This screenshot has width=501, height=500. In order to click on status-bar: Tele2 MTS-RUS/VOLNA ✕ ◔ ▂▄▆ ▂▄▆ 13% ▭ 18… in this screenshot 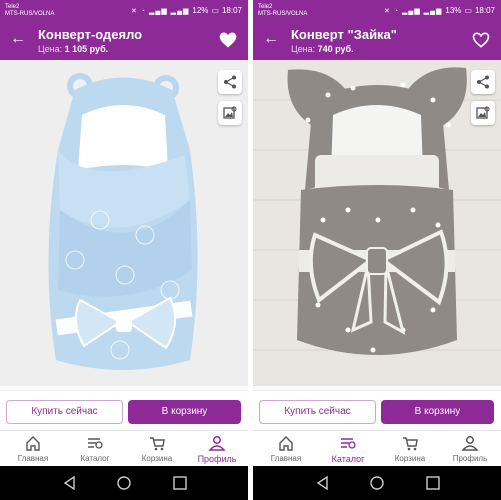, I will do `click(377, 11)`.